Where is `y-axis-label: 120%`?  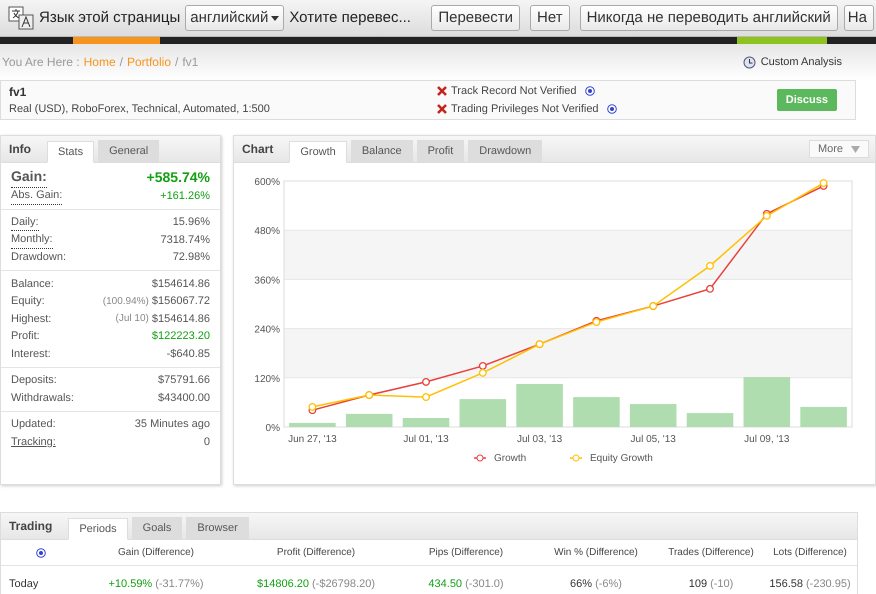
y-axis-label: 120% is located at coordinates (267, 379).